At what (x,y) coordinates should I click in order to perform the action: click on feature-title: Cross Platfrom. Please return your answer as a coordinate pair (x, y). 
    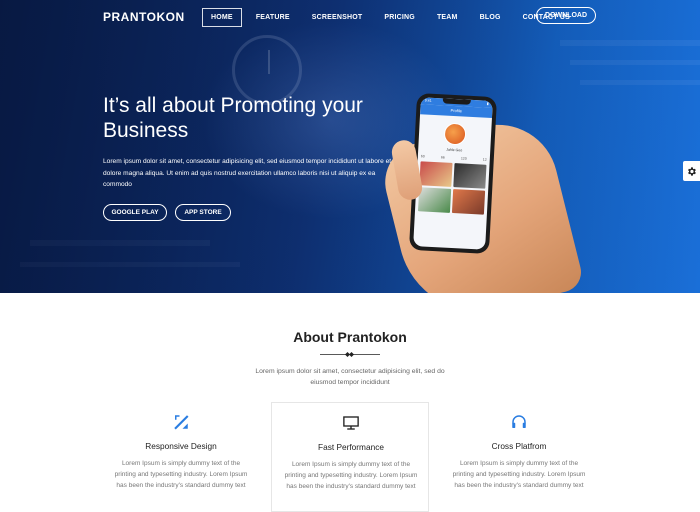
    Looking at the image, I should click on (519, 446).